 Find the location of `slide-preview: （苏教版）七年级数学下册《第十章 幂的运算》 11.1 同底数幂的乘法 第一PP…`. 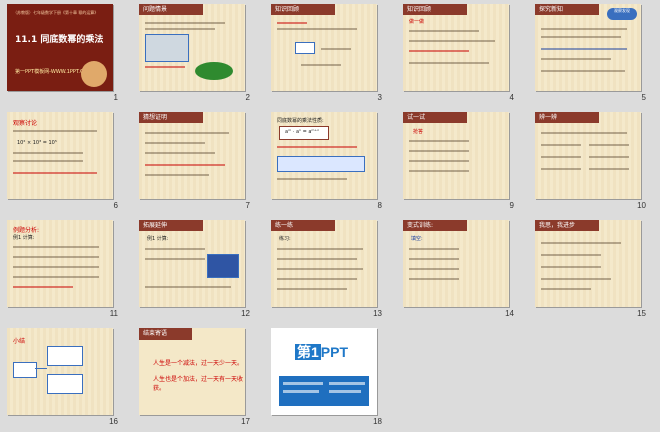

slide-preview: （苏教版）七年级数学下册《第十章 幂的运算》 11.1 同底数幂的乘法 第一PP… is located at coordinates (60, 47).